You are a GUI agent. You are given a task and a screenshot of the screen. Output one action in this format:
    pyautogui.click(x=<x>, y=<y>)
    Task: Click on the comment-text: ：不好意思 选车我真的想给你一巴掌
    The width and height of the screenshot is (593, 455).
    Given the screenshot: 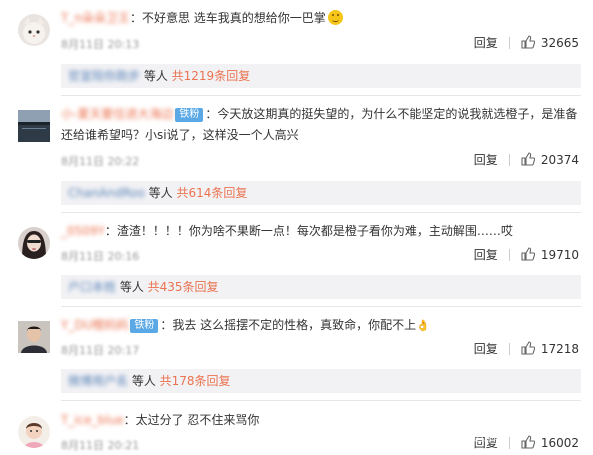 What is the action you would take?
    pyautogui.click(x=227, y=18)
    